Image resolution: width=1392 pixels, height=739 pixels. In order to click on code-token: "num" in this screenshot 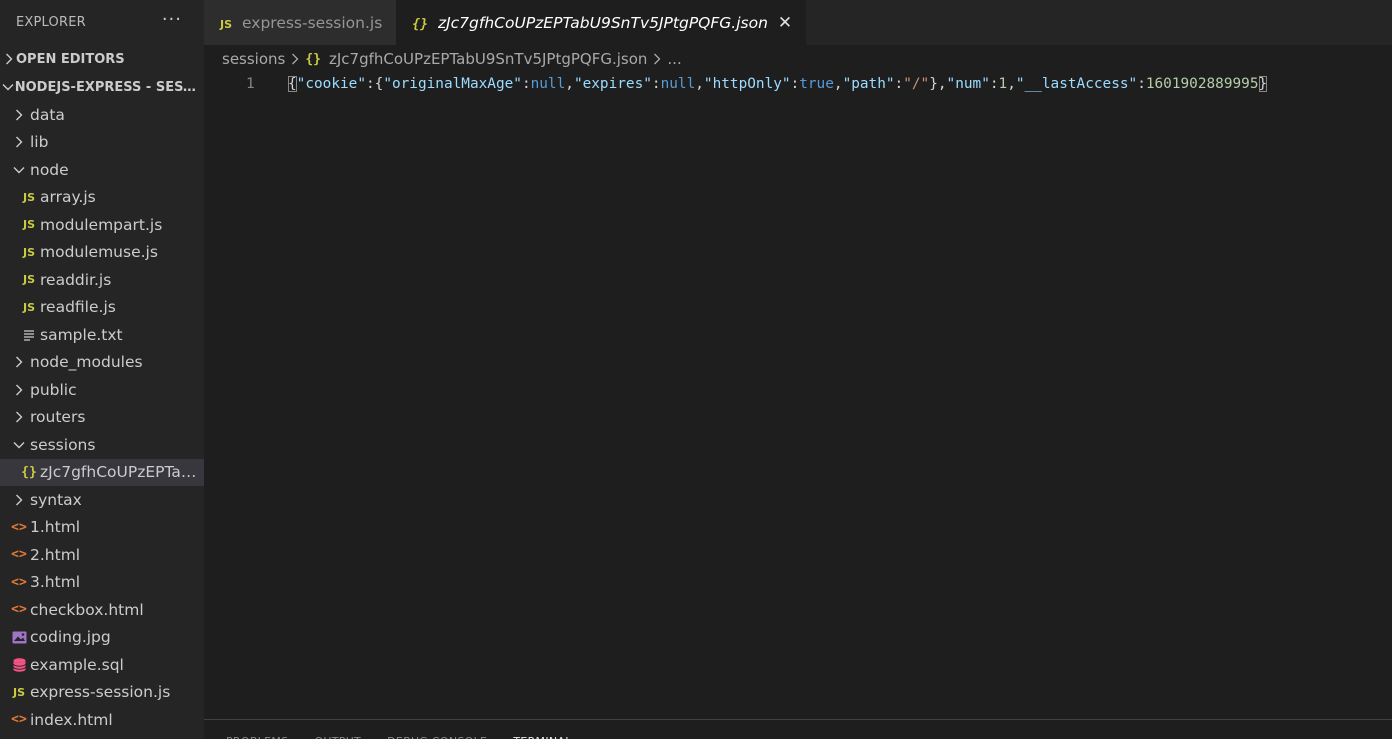, I will do `click(968, 84)`.